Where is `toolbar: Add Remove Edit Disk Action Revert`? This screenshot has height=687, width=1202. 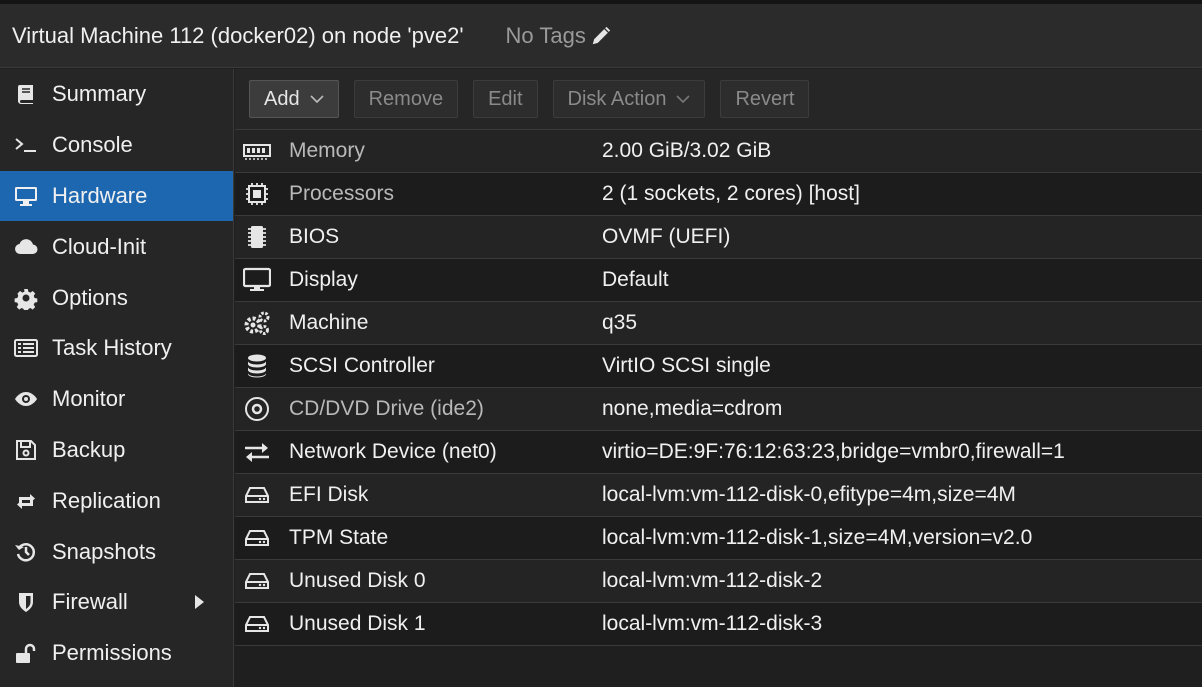
toolbar: Add Remove Edit Disk Action Revert is located at coordinates (718, 99).